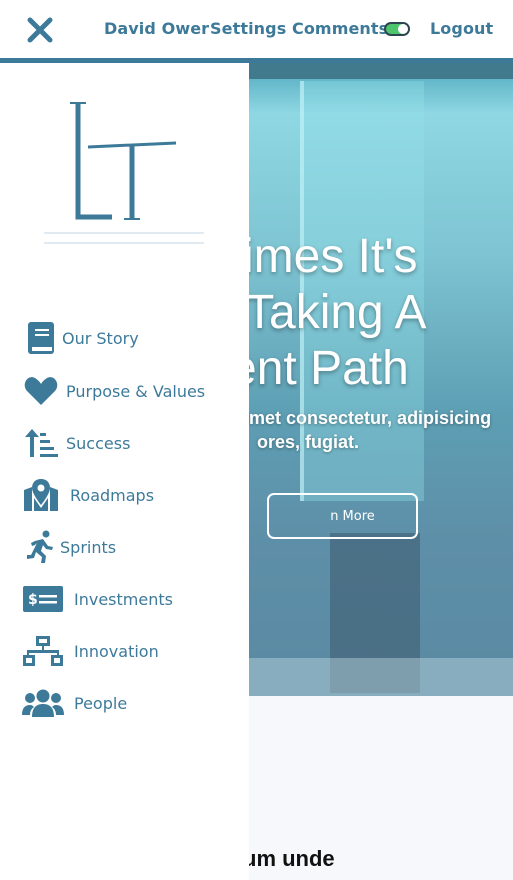 Image resolution: width=513 pixels, height=880 pixels. What do you see at coordinates (112, 495) in the screenshot?
I see `sidebar-item-label: Roadmaps` at bounding box center [112, 495].